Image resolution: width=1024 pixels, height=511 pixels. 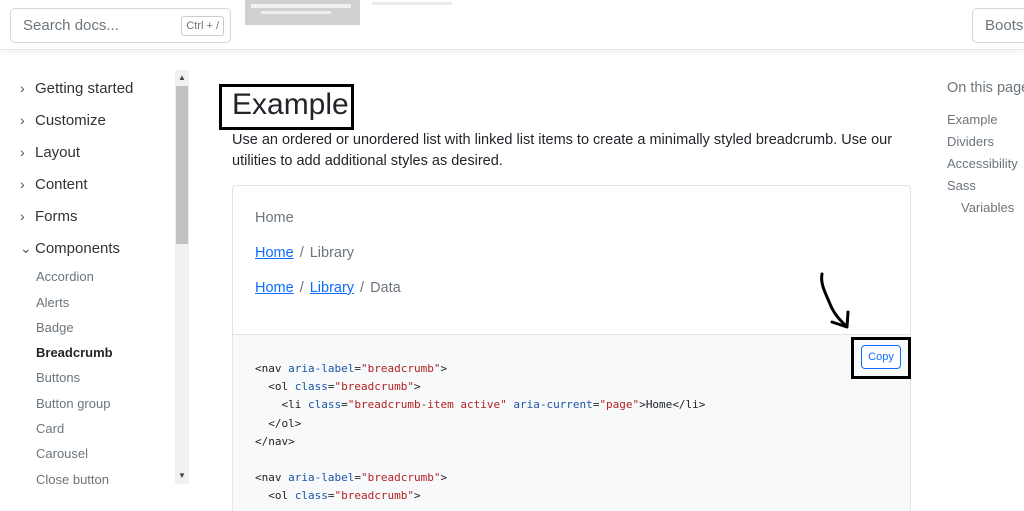 What do you see at coordinates (385, 288) in the screenshot?
I see `breadcrumb-item-active: Data` at bounding box center [385, 288].